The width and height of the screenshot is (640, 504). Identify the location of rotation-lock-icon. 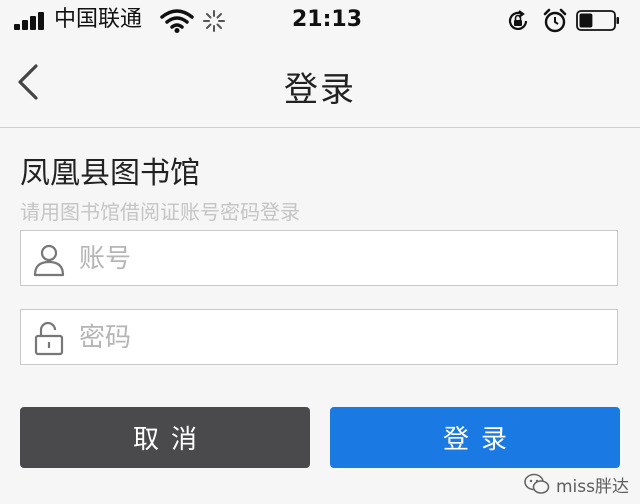
(518, 20).